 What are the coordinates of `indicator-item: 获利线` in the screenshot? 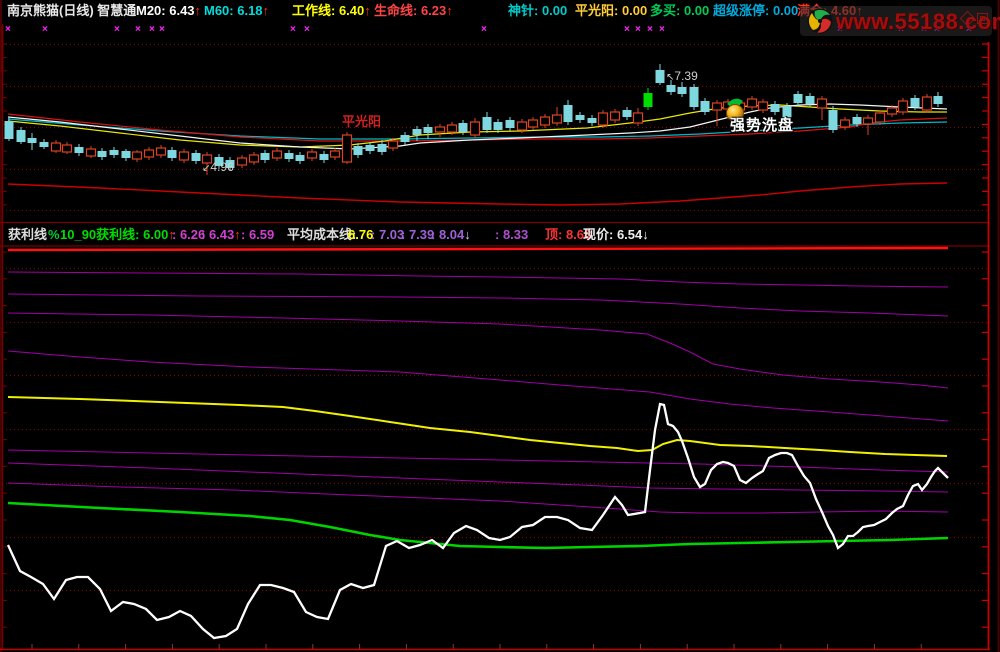 It's located at (28, 234).